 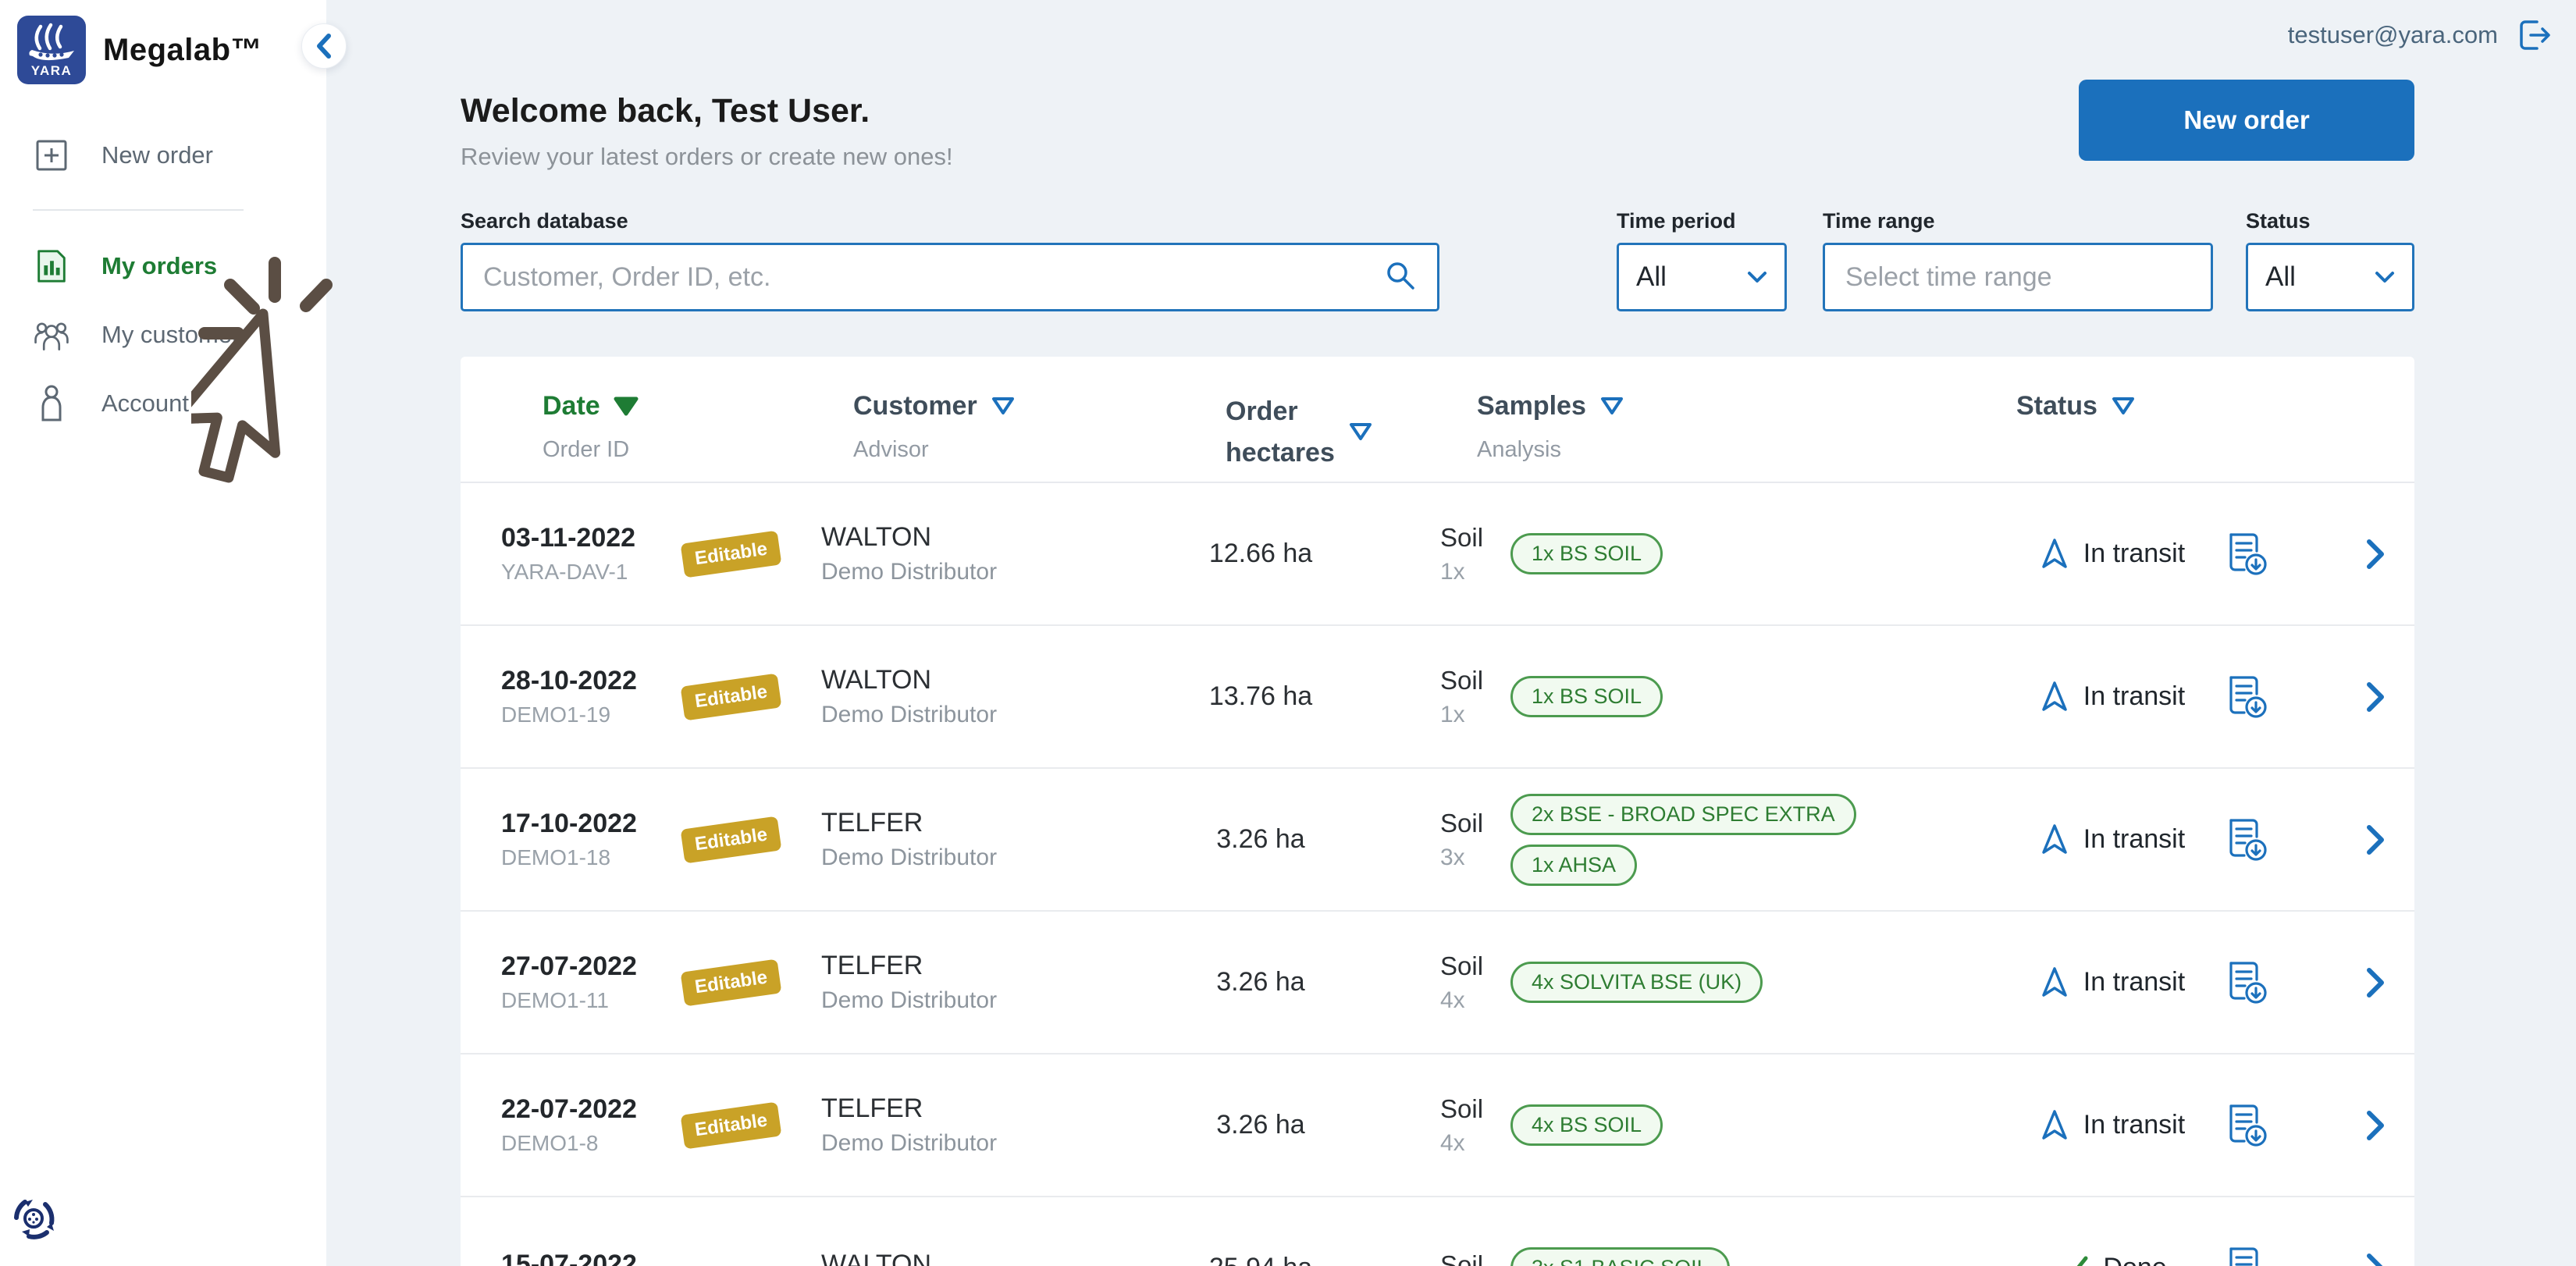 What do you see at coordinates (1737, 406) in the screenshot?
I see `column-header-samples: Samples` at bounding box center [1737, 406].